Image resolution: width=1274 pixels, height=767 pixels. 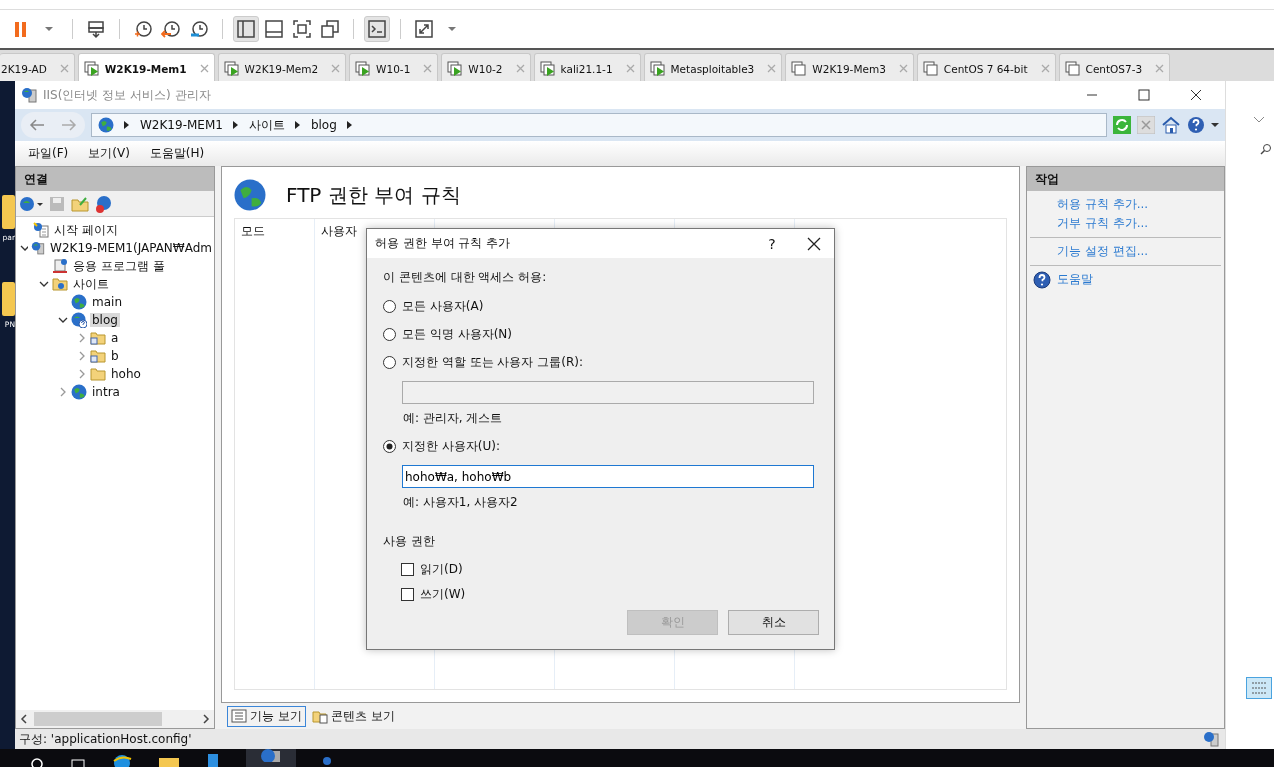 What do you see at coordinates (465, 278) in the screenshot?
I see `prompt-text: 이 콘텐츠에 대한 액세스 허용:` at bounding box center [465, 278].